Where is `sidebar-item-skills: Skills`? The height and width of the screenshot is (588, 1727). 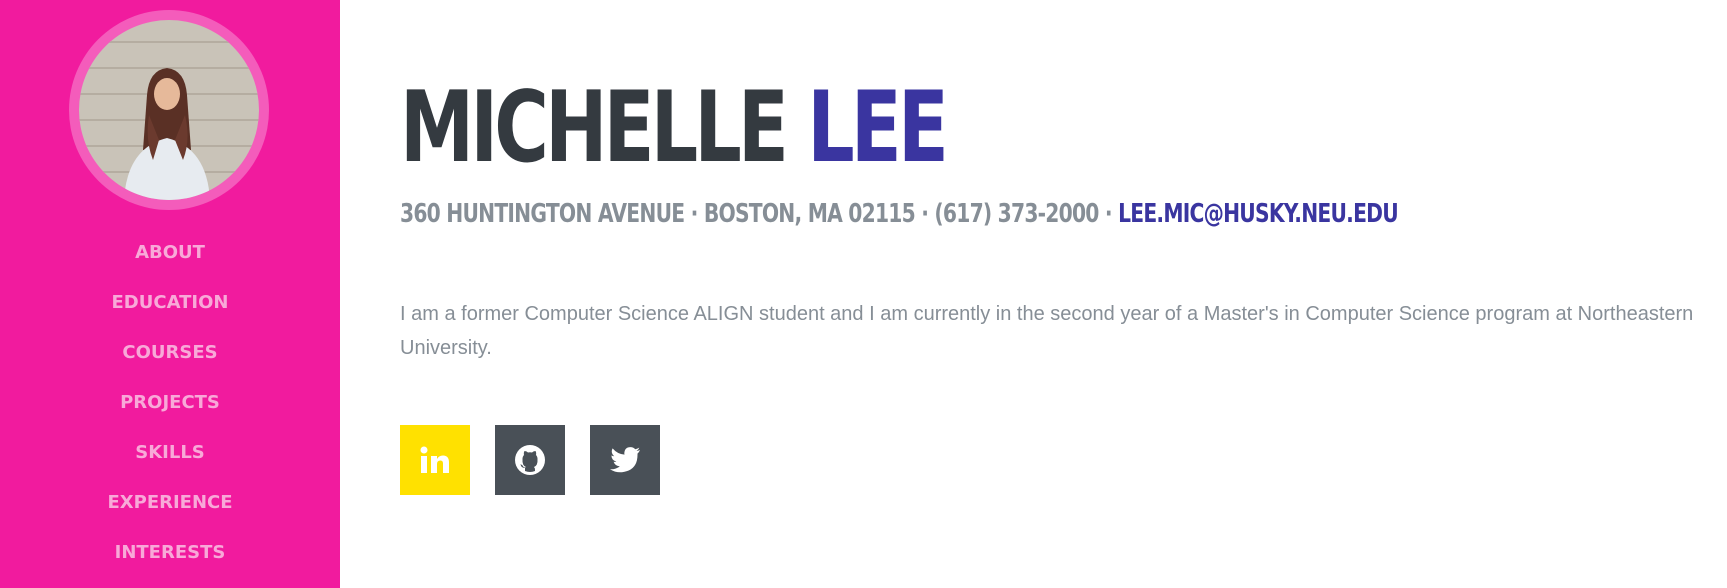 sidebar-item-skills: Skills is located at coordinates (170, 453).